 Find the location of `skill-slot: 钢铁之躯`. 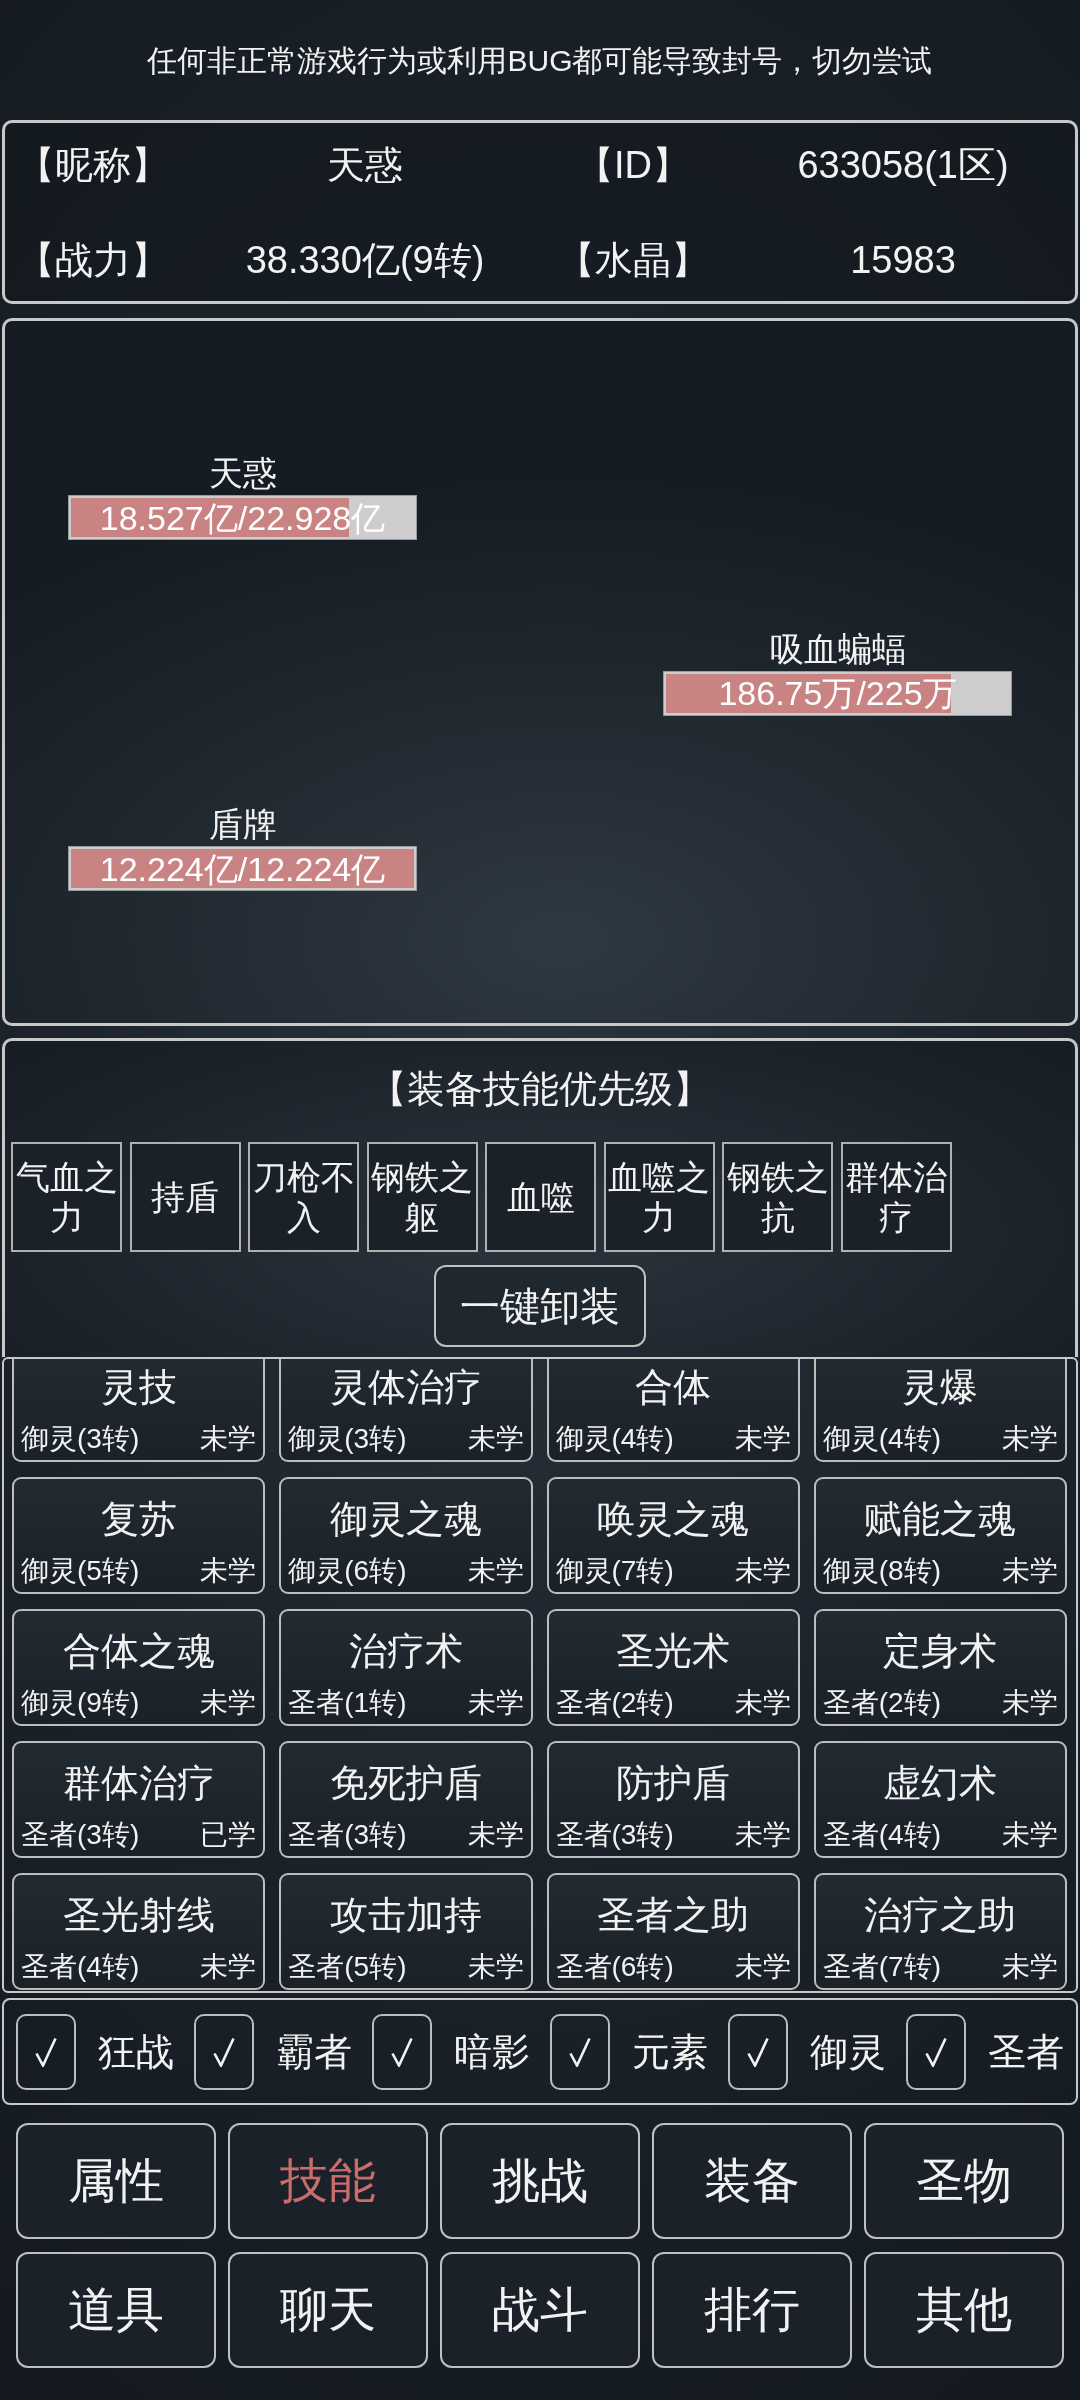

skill-slot: 钢铁之躯 is located at coordinates (422, 1197).